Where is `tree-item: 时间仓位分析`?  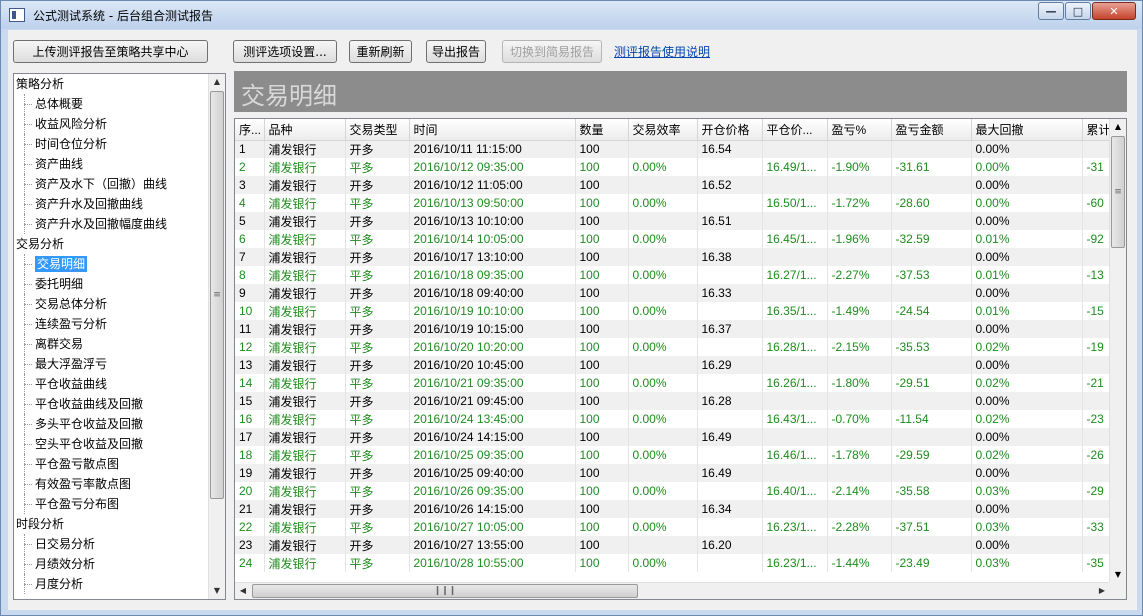 tree-item: 时间仓位分析 is located at coordinates (112, 144).